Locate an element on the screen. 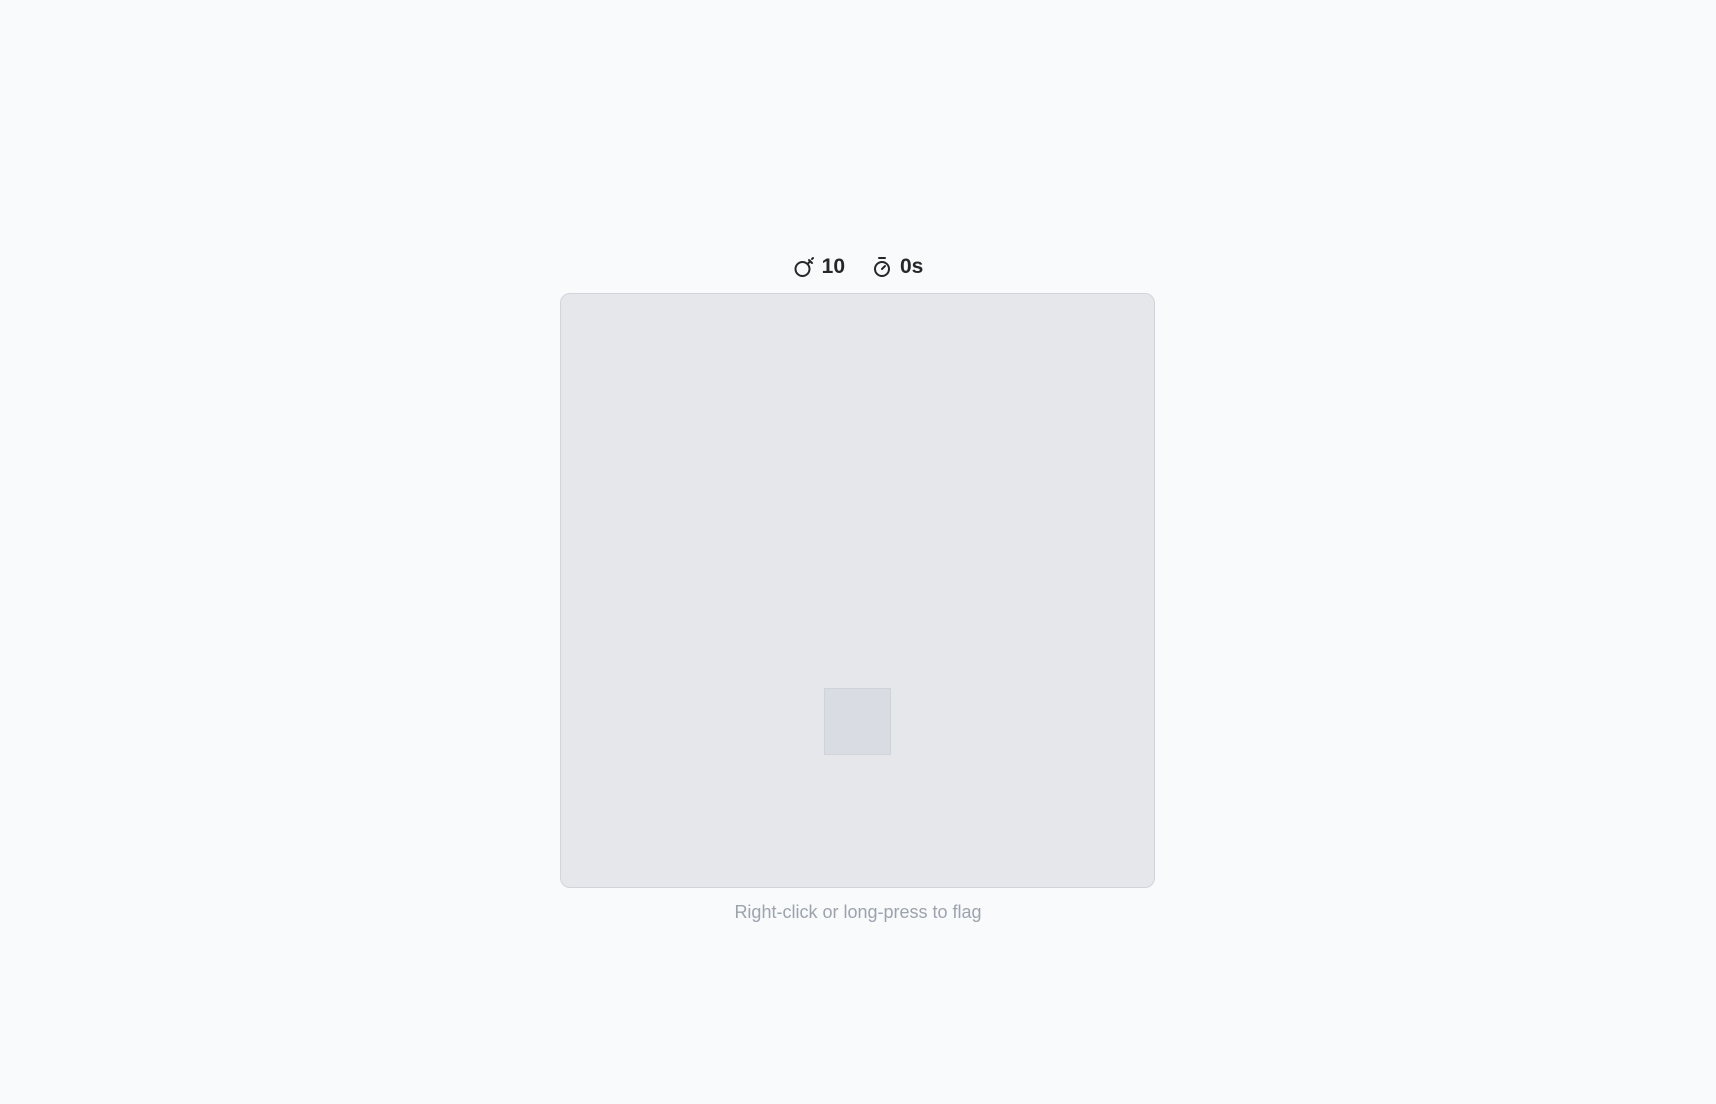 This screenshot has width=1716, height=1104. flag-hint: Right-click or long-press to flag is located at coordinates (858, 912).